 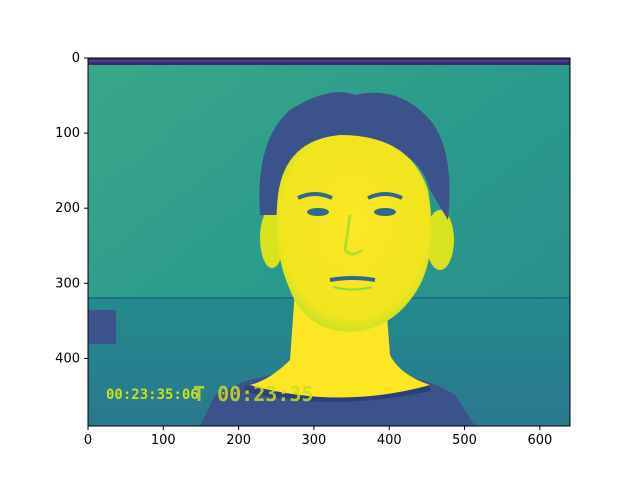 I want to click on x-tick-label: 0, so click(x=88, y=440).